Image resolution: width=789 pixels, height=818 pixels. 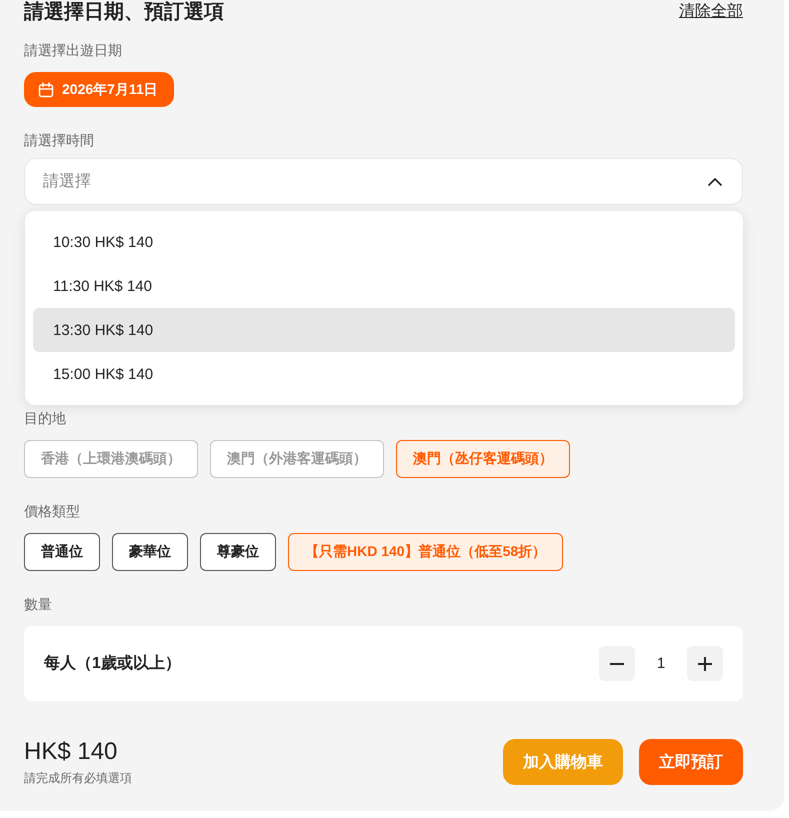 I want to click on time-select: 請選擇, so click(x=383, y=181).